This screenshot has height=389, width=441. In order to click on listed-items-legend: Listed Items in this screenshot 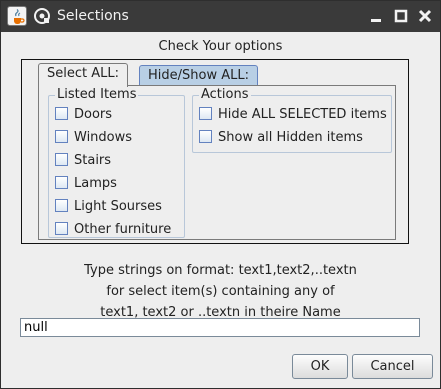, I will do `click(97, 94)`.